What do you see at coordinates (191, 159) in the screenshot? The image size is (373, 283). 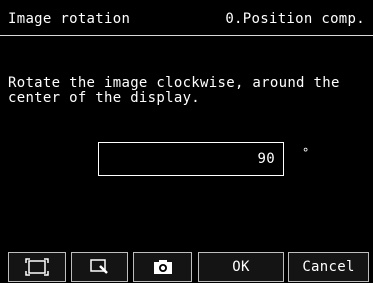 I see `rotation-angle-field: 90` at bounding box center [191, 159].